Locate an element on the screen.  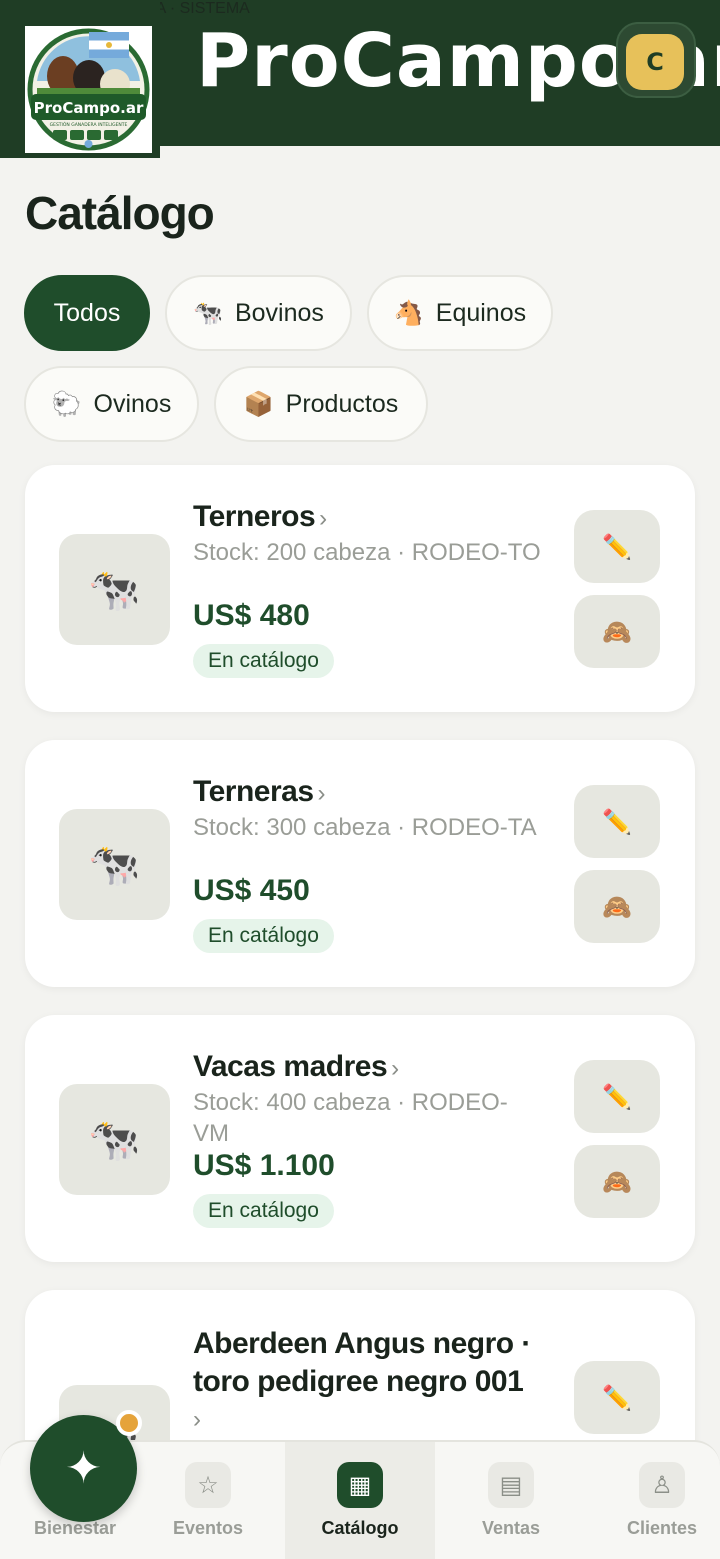
filter-chip-productos: 📦 Productos is located at coordinates (321, 404).